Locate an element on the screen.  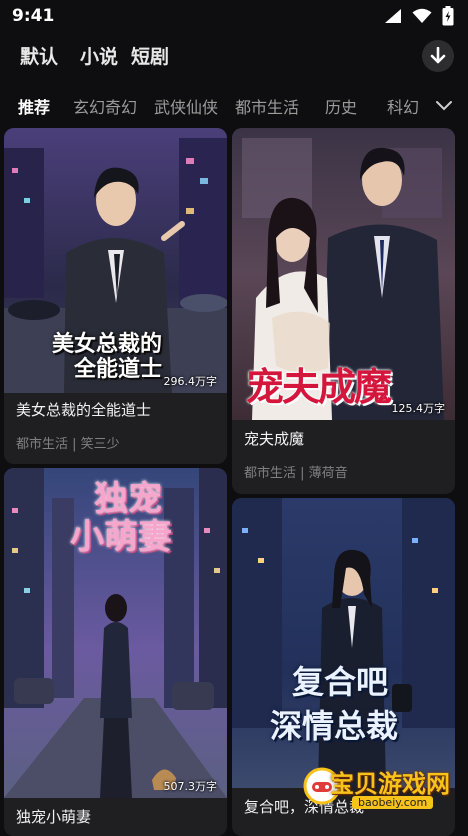
tab-default: 默认 is located at coordinates (39, 55).